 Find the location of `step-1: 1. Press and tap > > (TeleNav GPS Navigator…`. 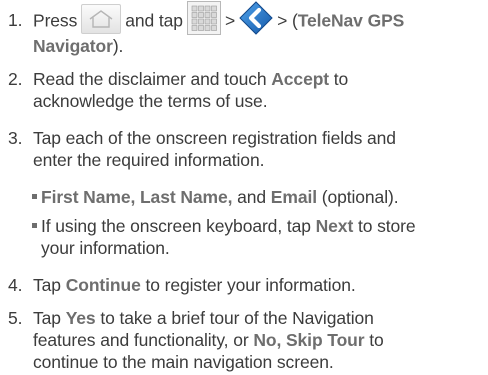

step-1: 1. Press and tap > > (TeleNav GPS Navigator… is located at coordinates (246, 29).